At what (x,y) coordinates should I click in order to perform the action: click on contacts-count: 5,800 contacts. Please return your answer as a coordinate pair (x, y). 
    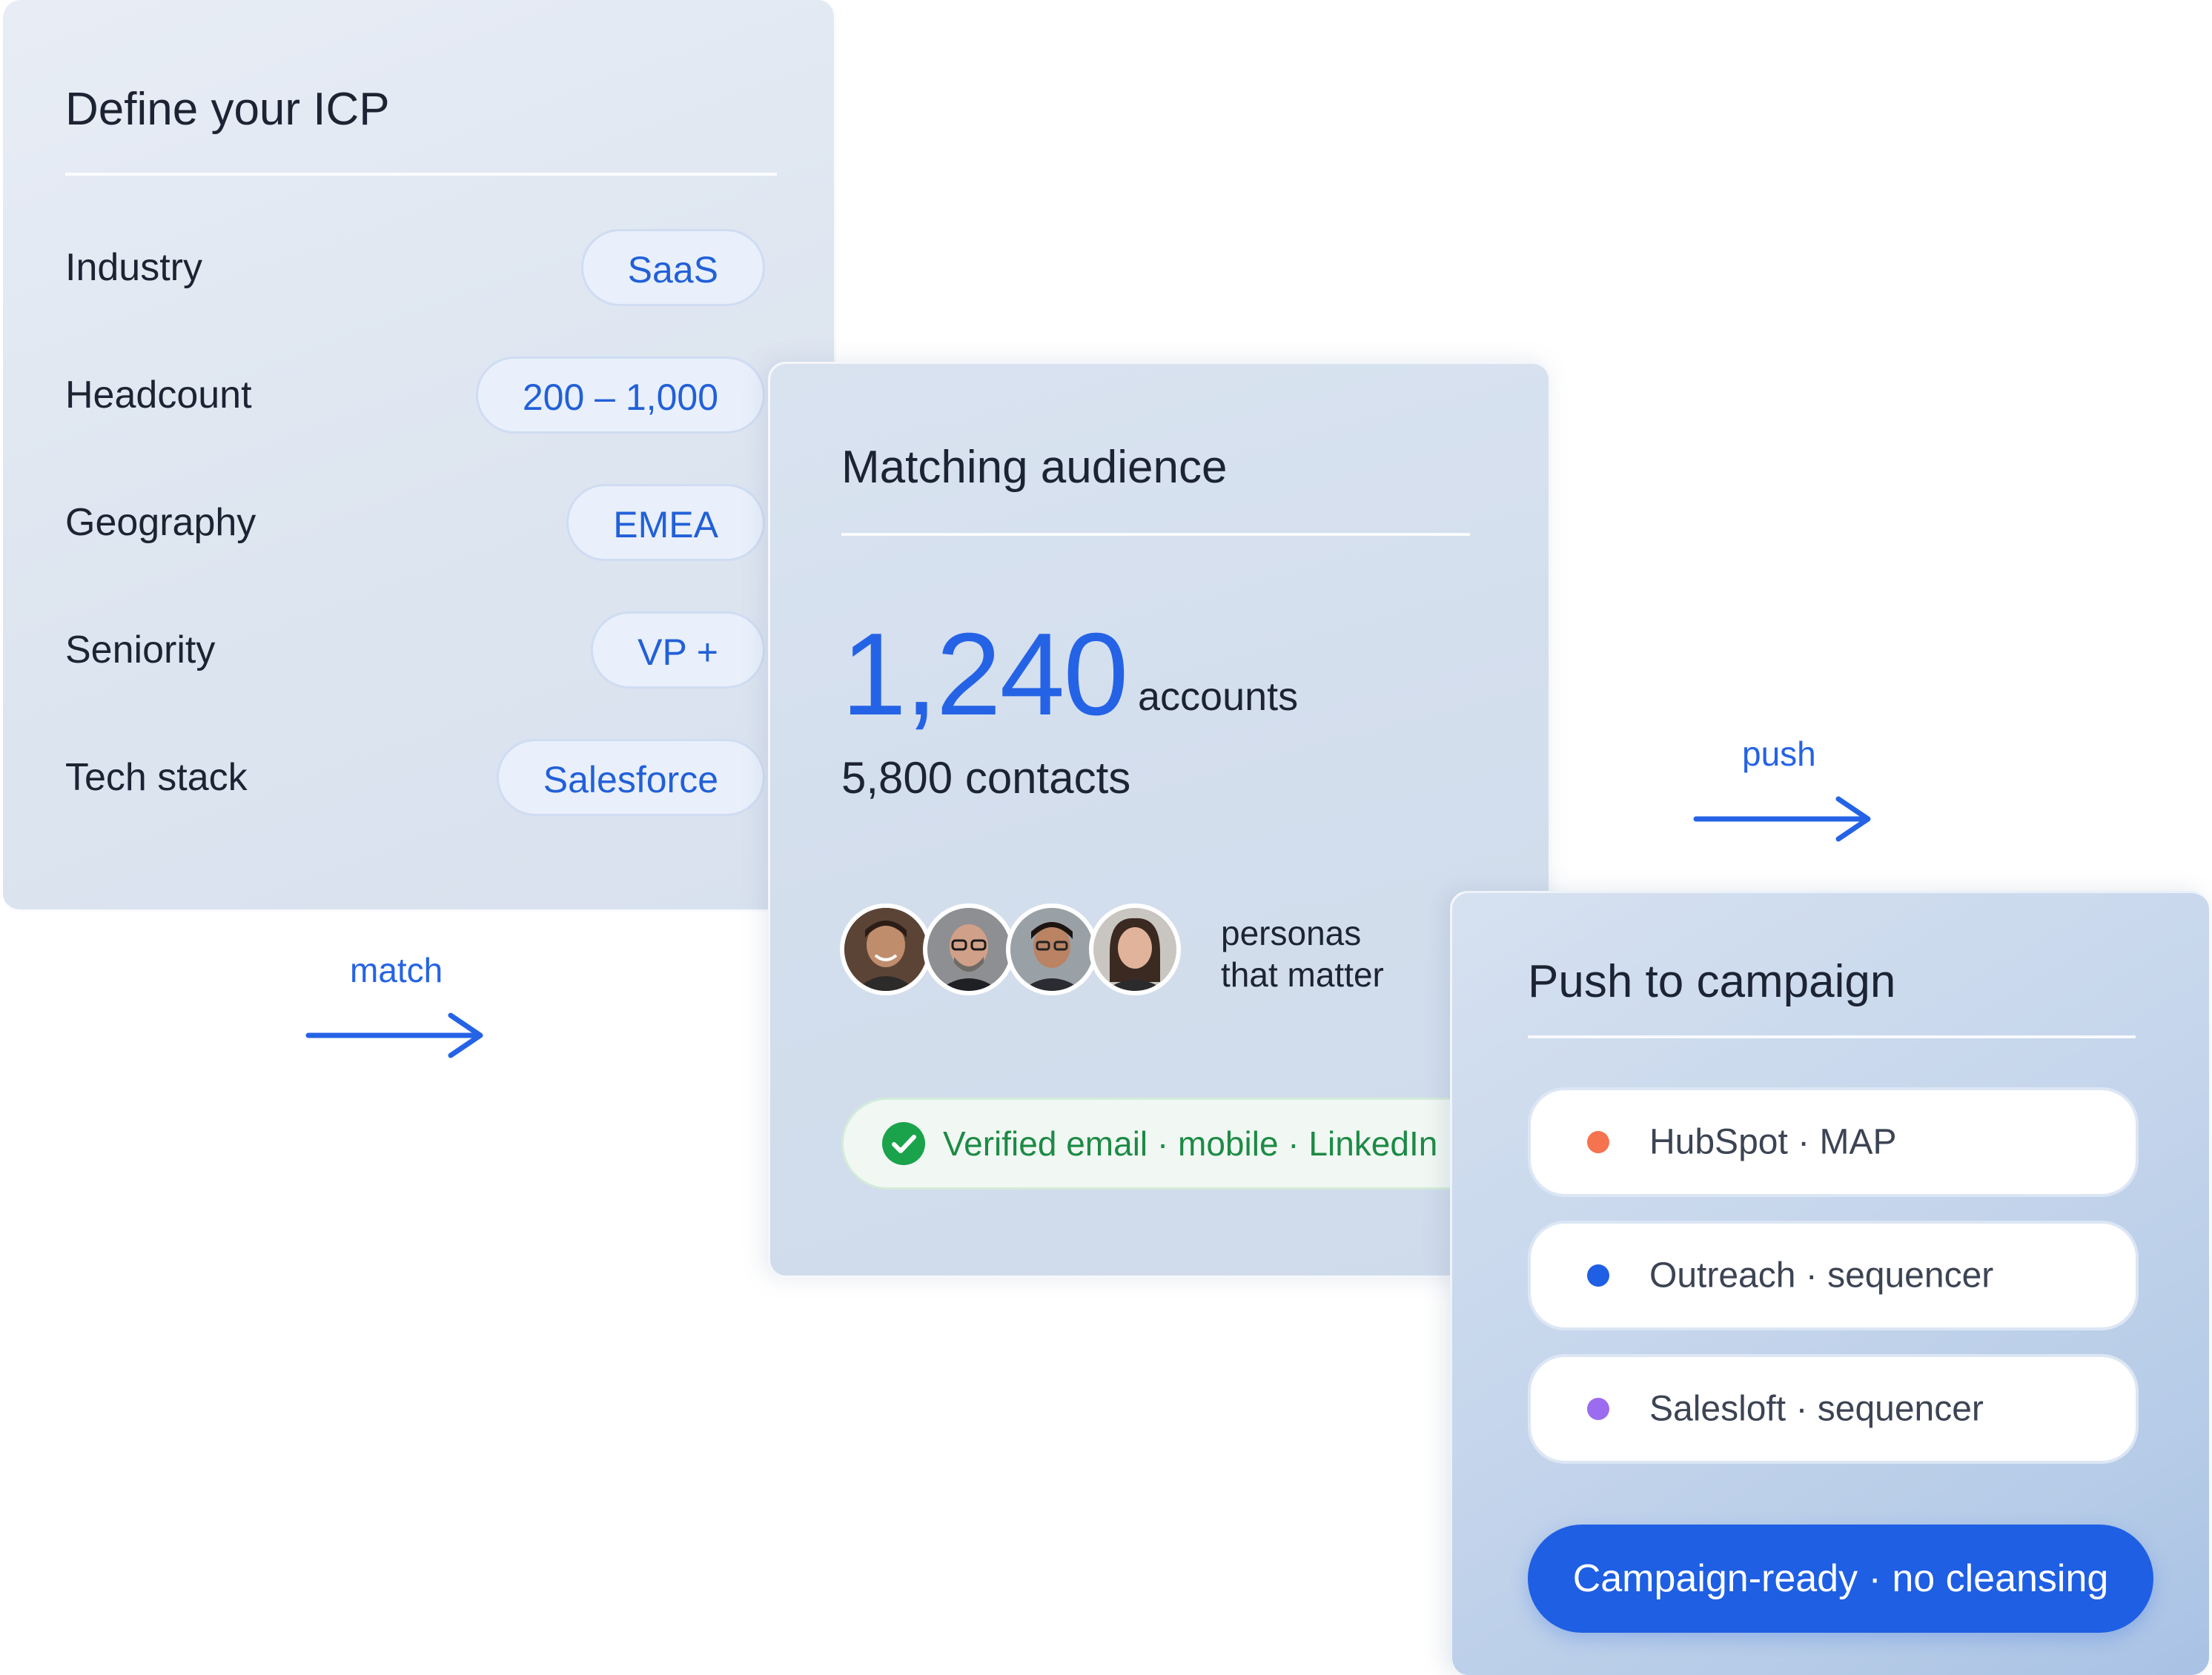
    Looking at the image, I should click on (986, 778).